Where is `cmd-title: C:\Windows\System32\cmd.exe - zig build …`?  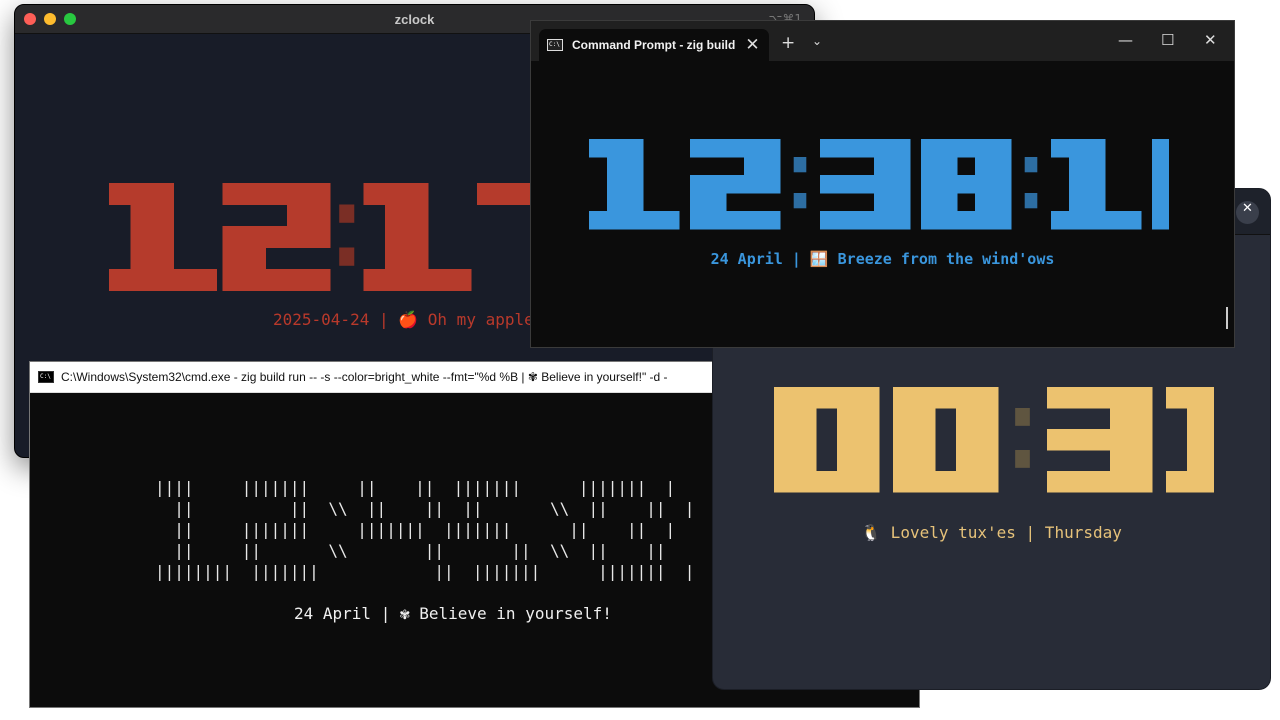
cmd-title: C:\Windows\System32\cmd.exe - zig build … is located at coordinates (364, 377).